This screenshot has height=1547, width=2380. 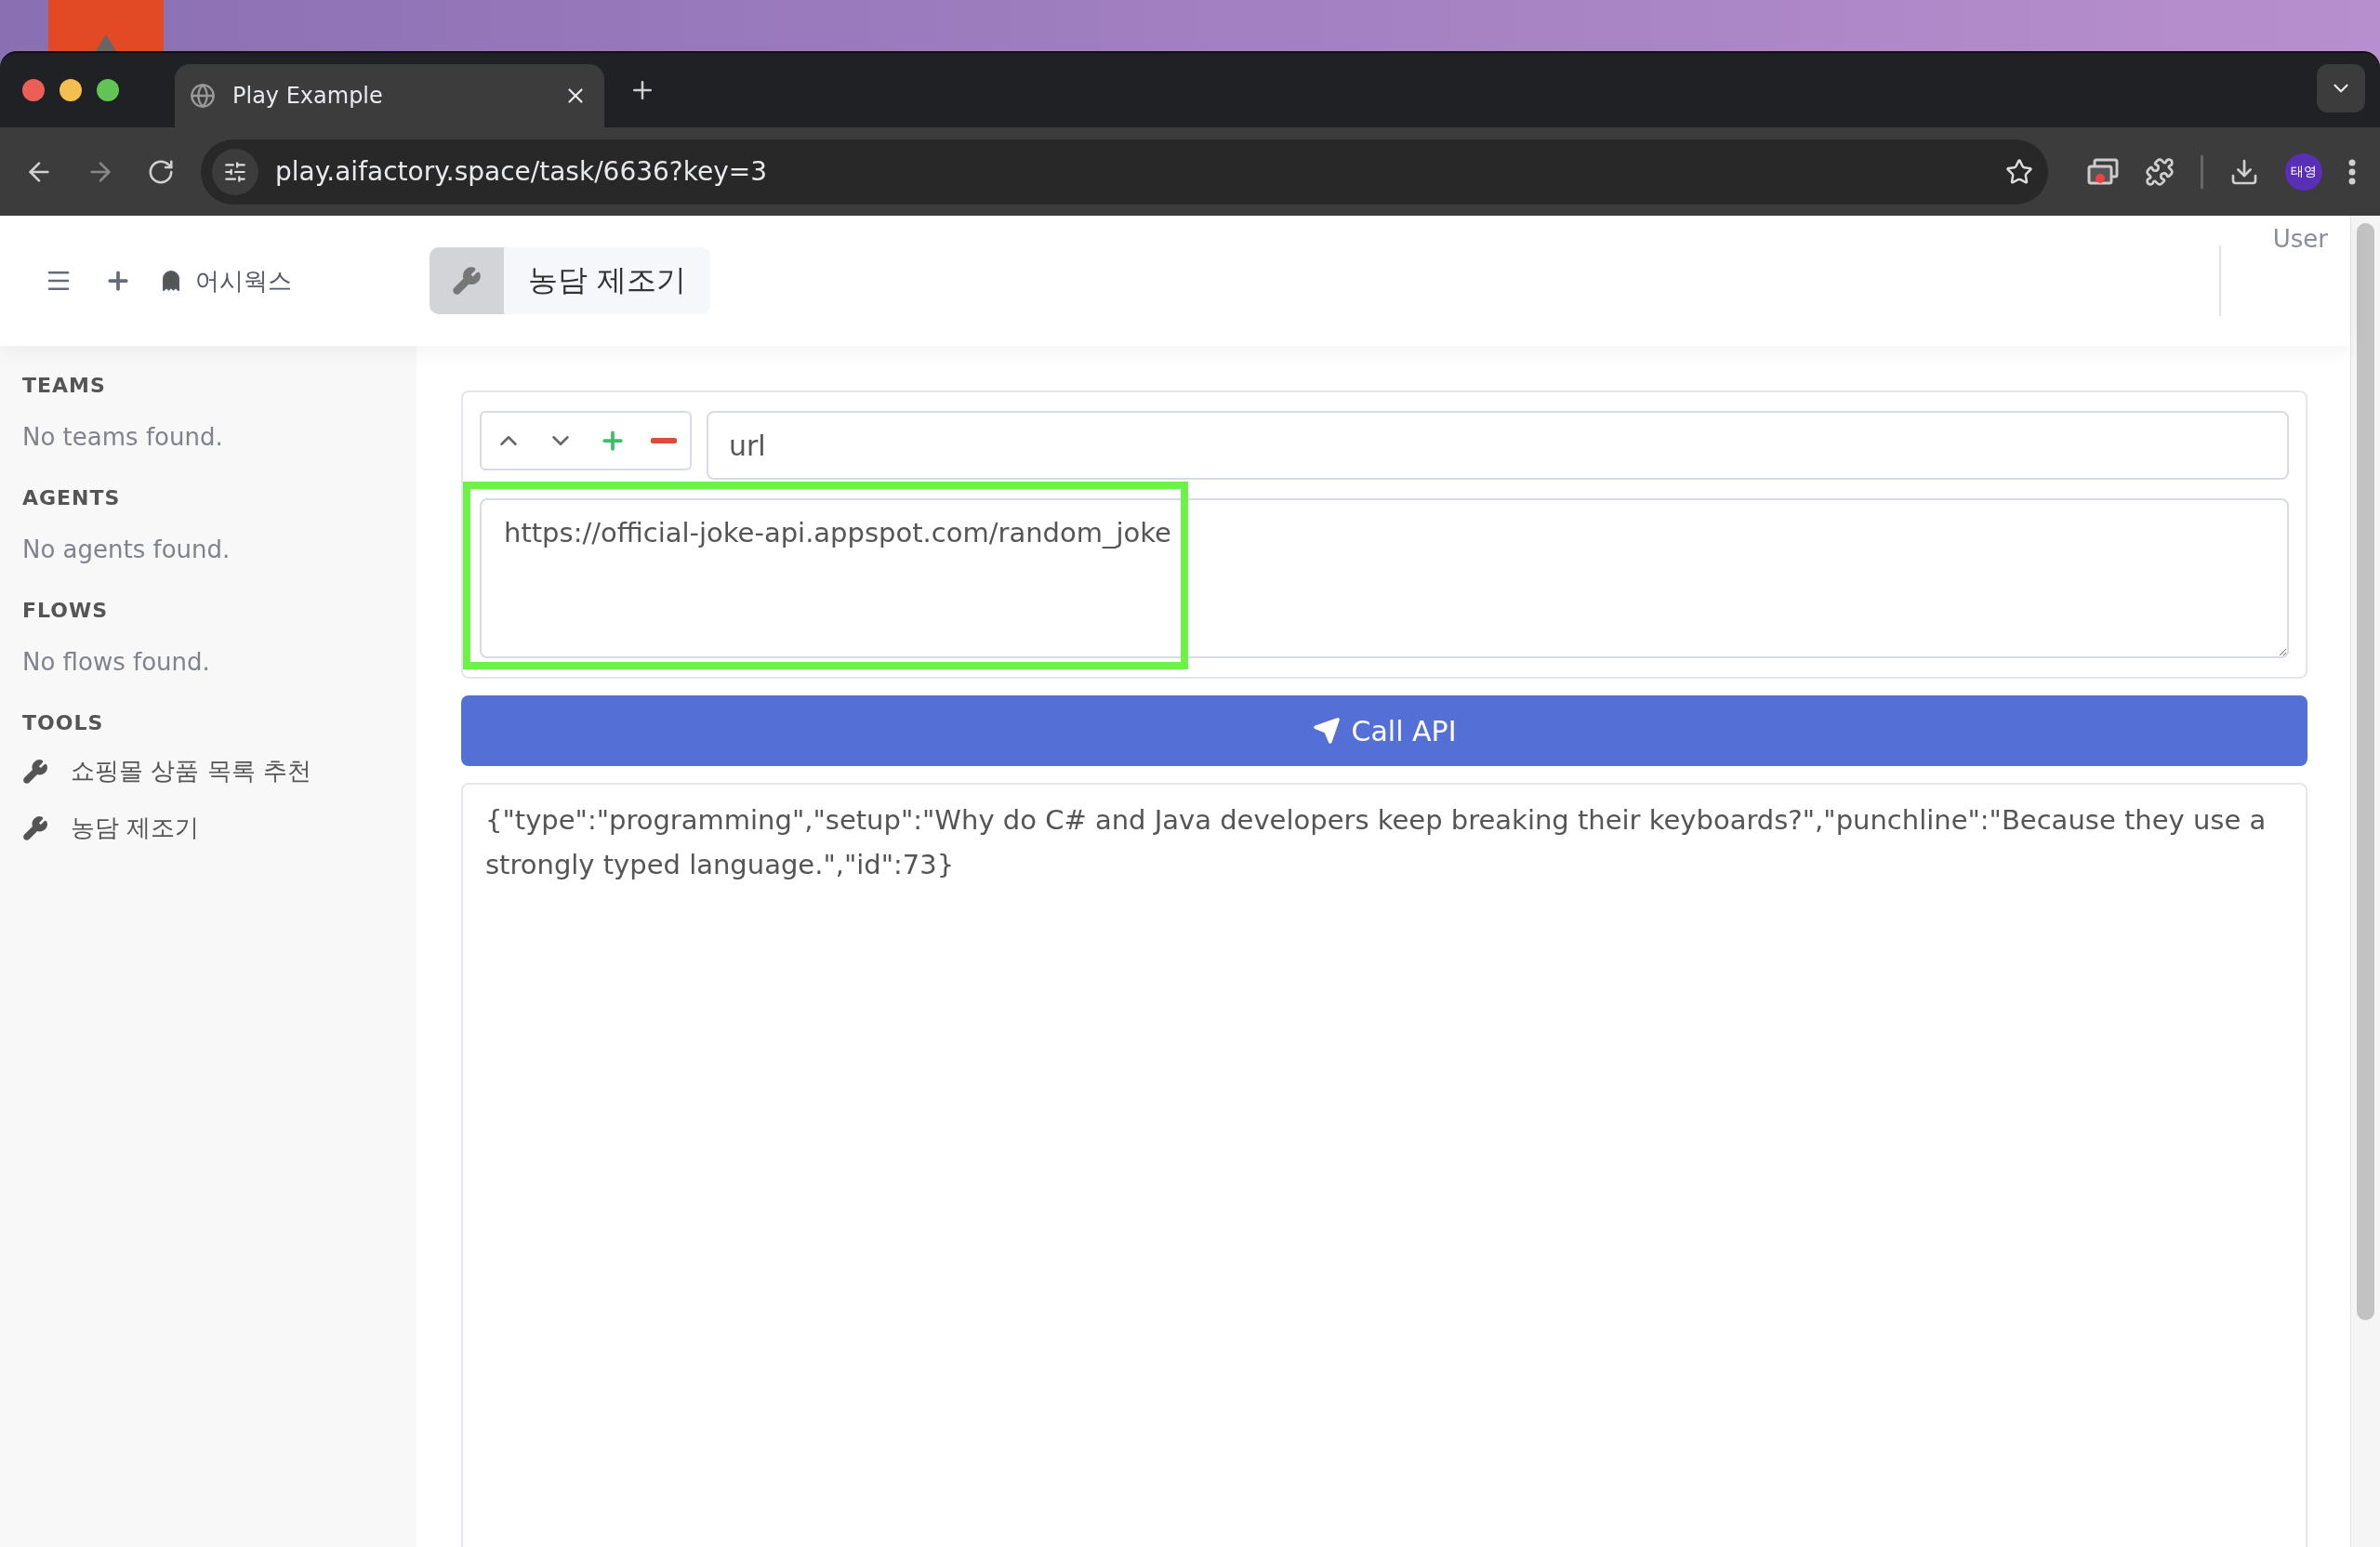 I want to click on bookmark-star-icon, so click(x=2019, y=171).